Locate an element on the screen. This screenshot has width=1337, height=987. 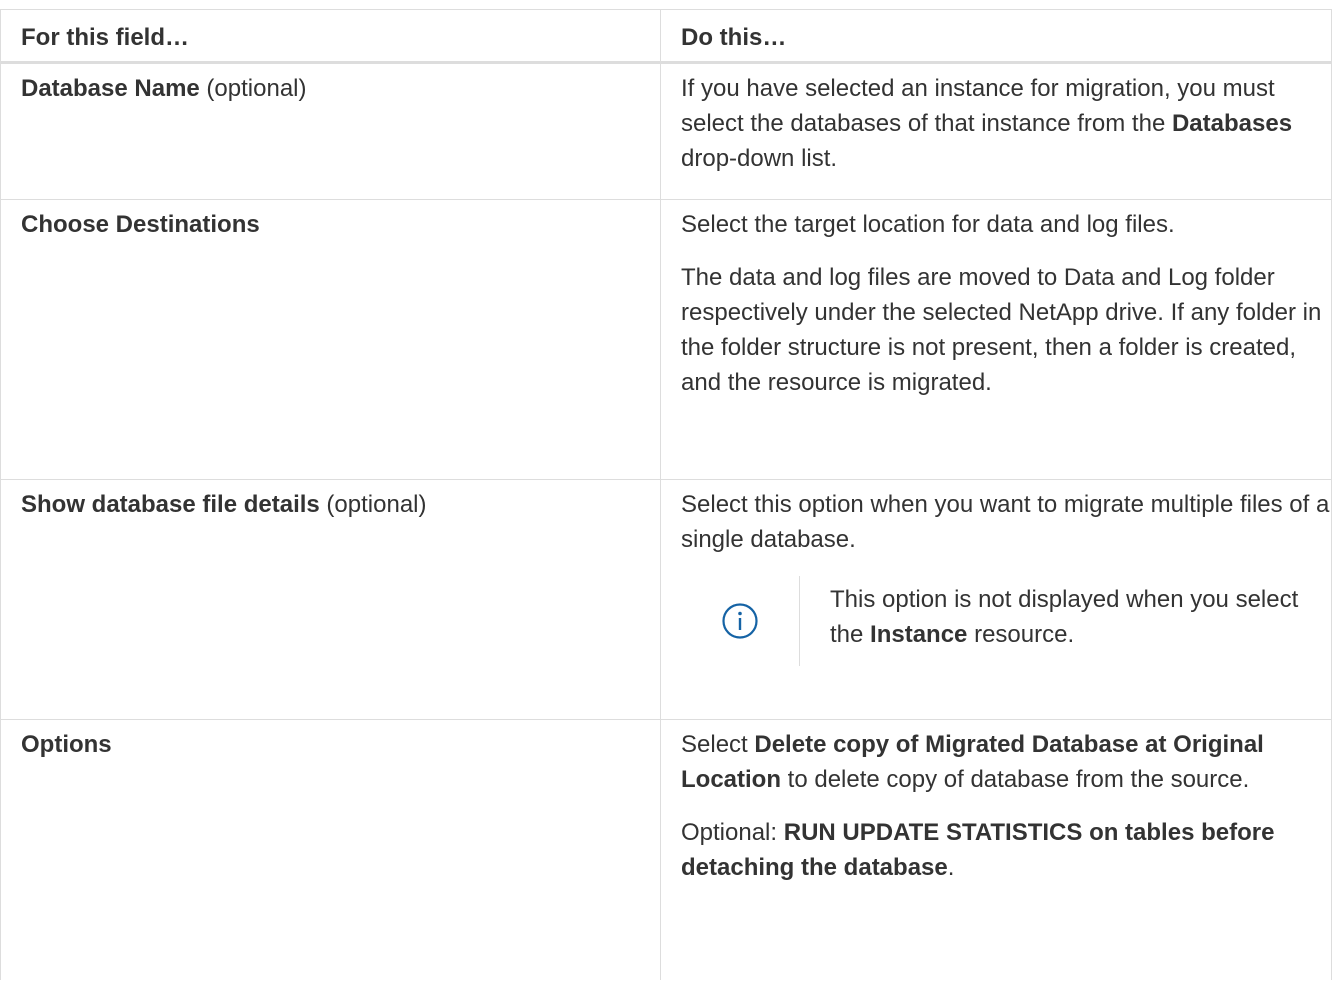
ui-term: Instance is located at coordinates (919, 634).